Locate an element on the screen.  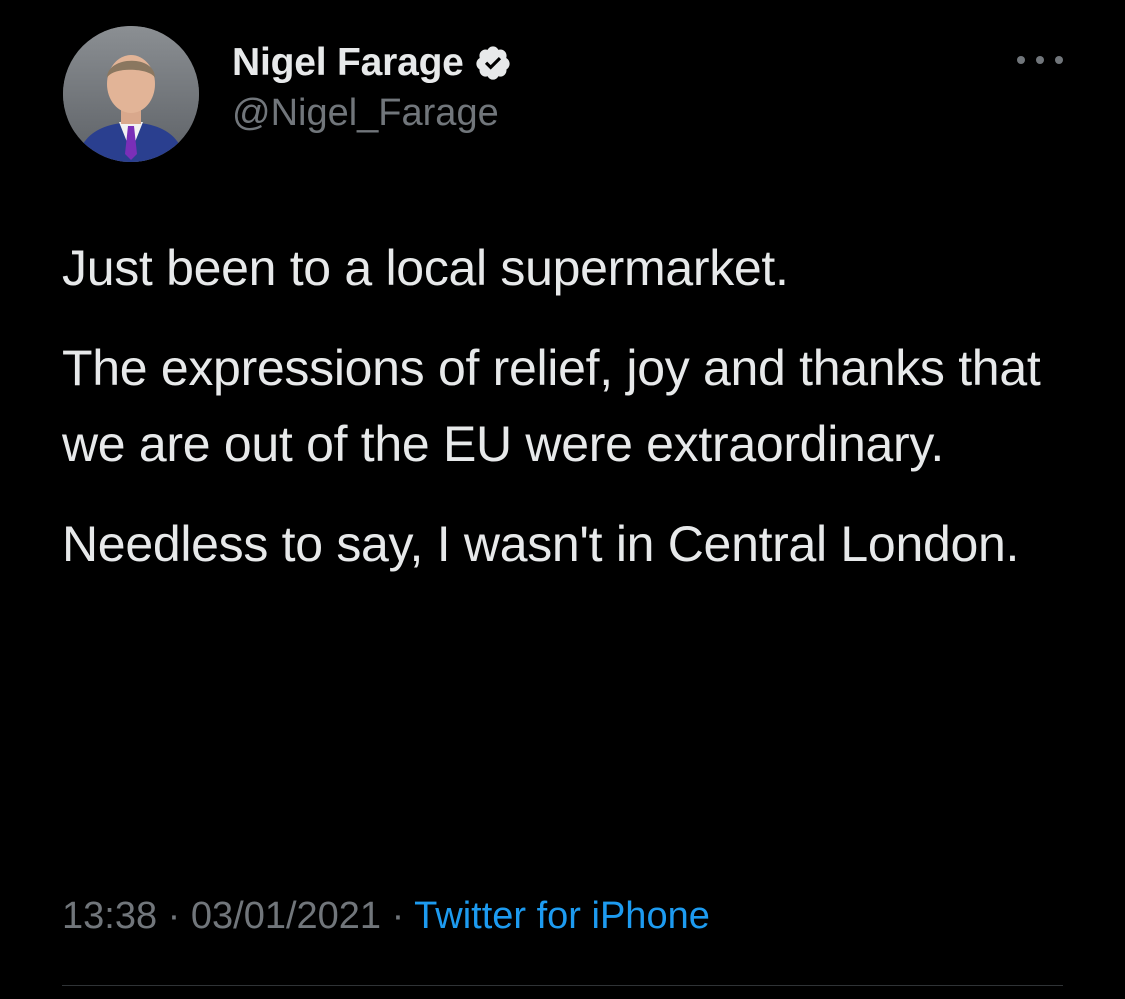
name-row: Nigel Farage is located at coordinates (372, 63).